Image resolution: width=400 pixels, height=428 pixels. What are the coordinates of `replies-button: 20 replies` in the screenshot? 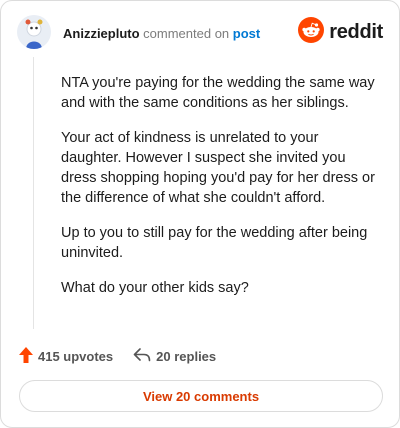 It's located at (175, 356).